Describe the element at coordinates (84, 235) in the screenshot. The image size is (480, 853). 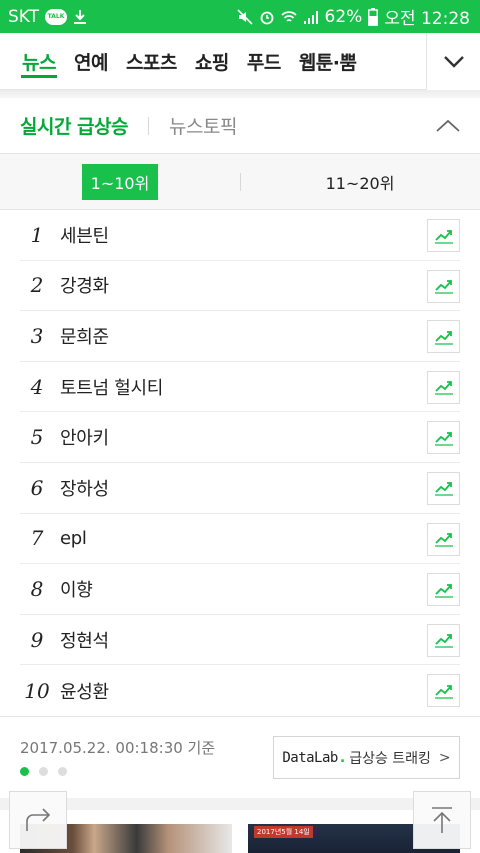
I see `rank-keyword: 세븐틴` at that location.